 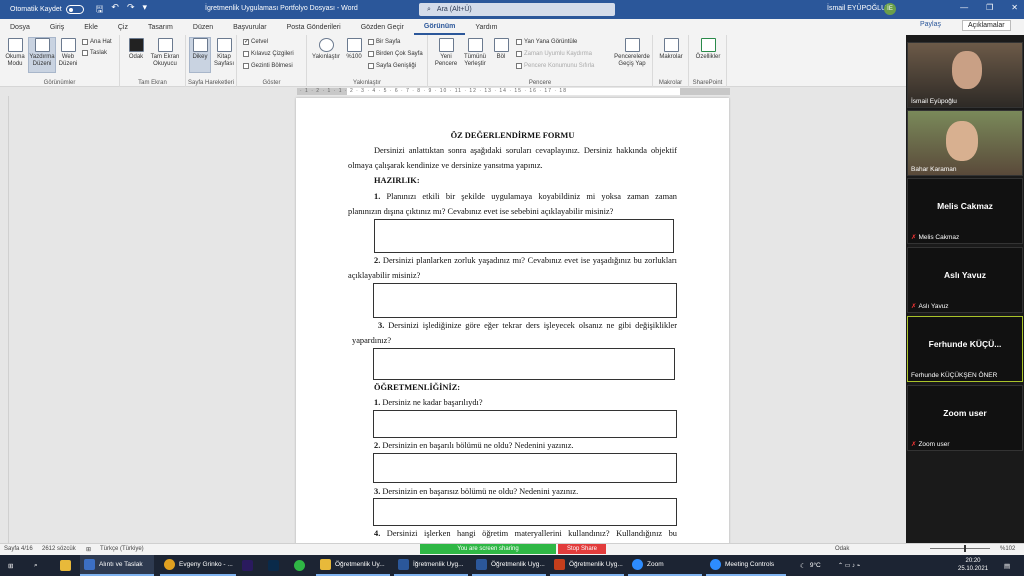 What do you see at coordinates (1007, 565) in the screenshot?
I see `notification-icon: ▤` at bounding box center [1007, 565].